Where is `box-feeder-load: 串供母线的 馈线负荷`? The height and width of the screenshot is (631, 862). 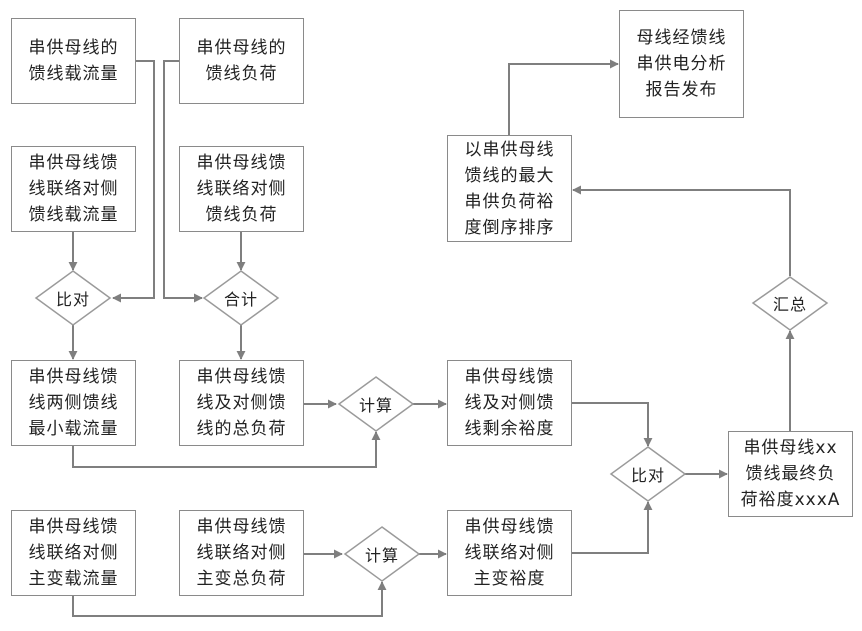 box-feeder-load: 串供母线的 馈线负荷 is located at coordinates (241, 61).